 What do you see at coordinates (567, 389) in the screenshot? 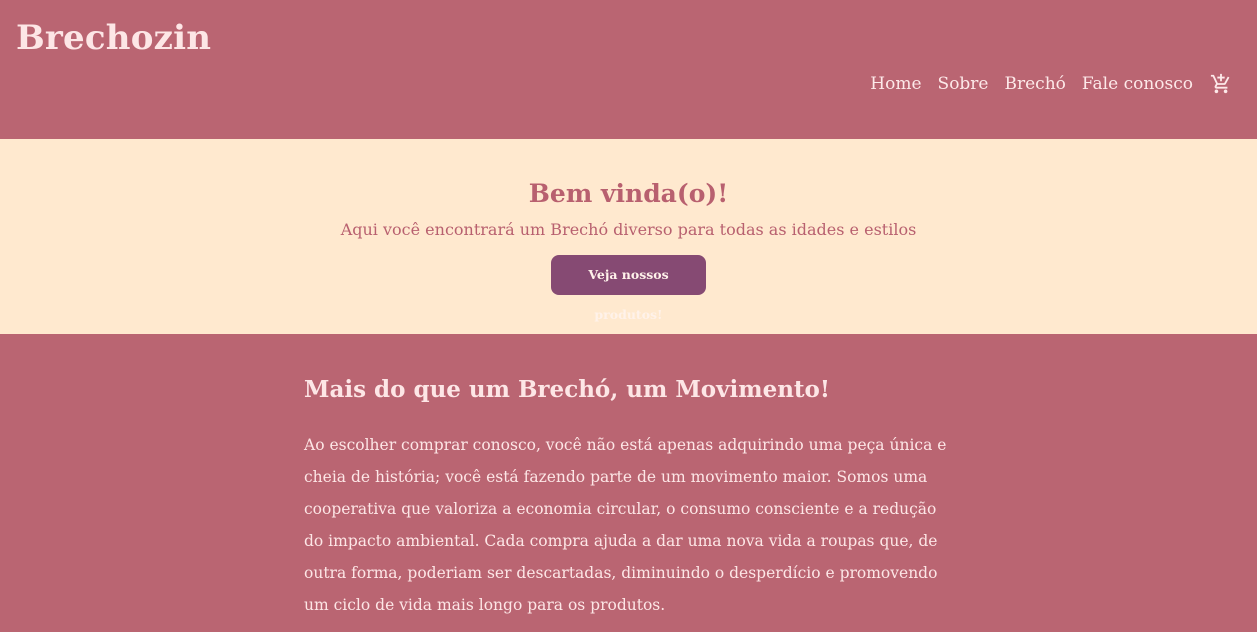
I see `about-title: Mais do que um Brechó, um Movimento!` at bounding box center [567, 389].